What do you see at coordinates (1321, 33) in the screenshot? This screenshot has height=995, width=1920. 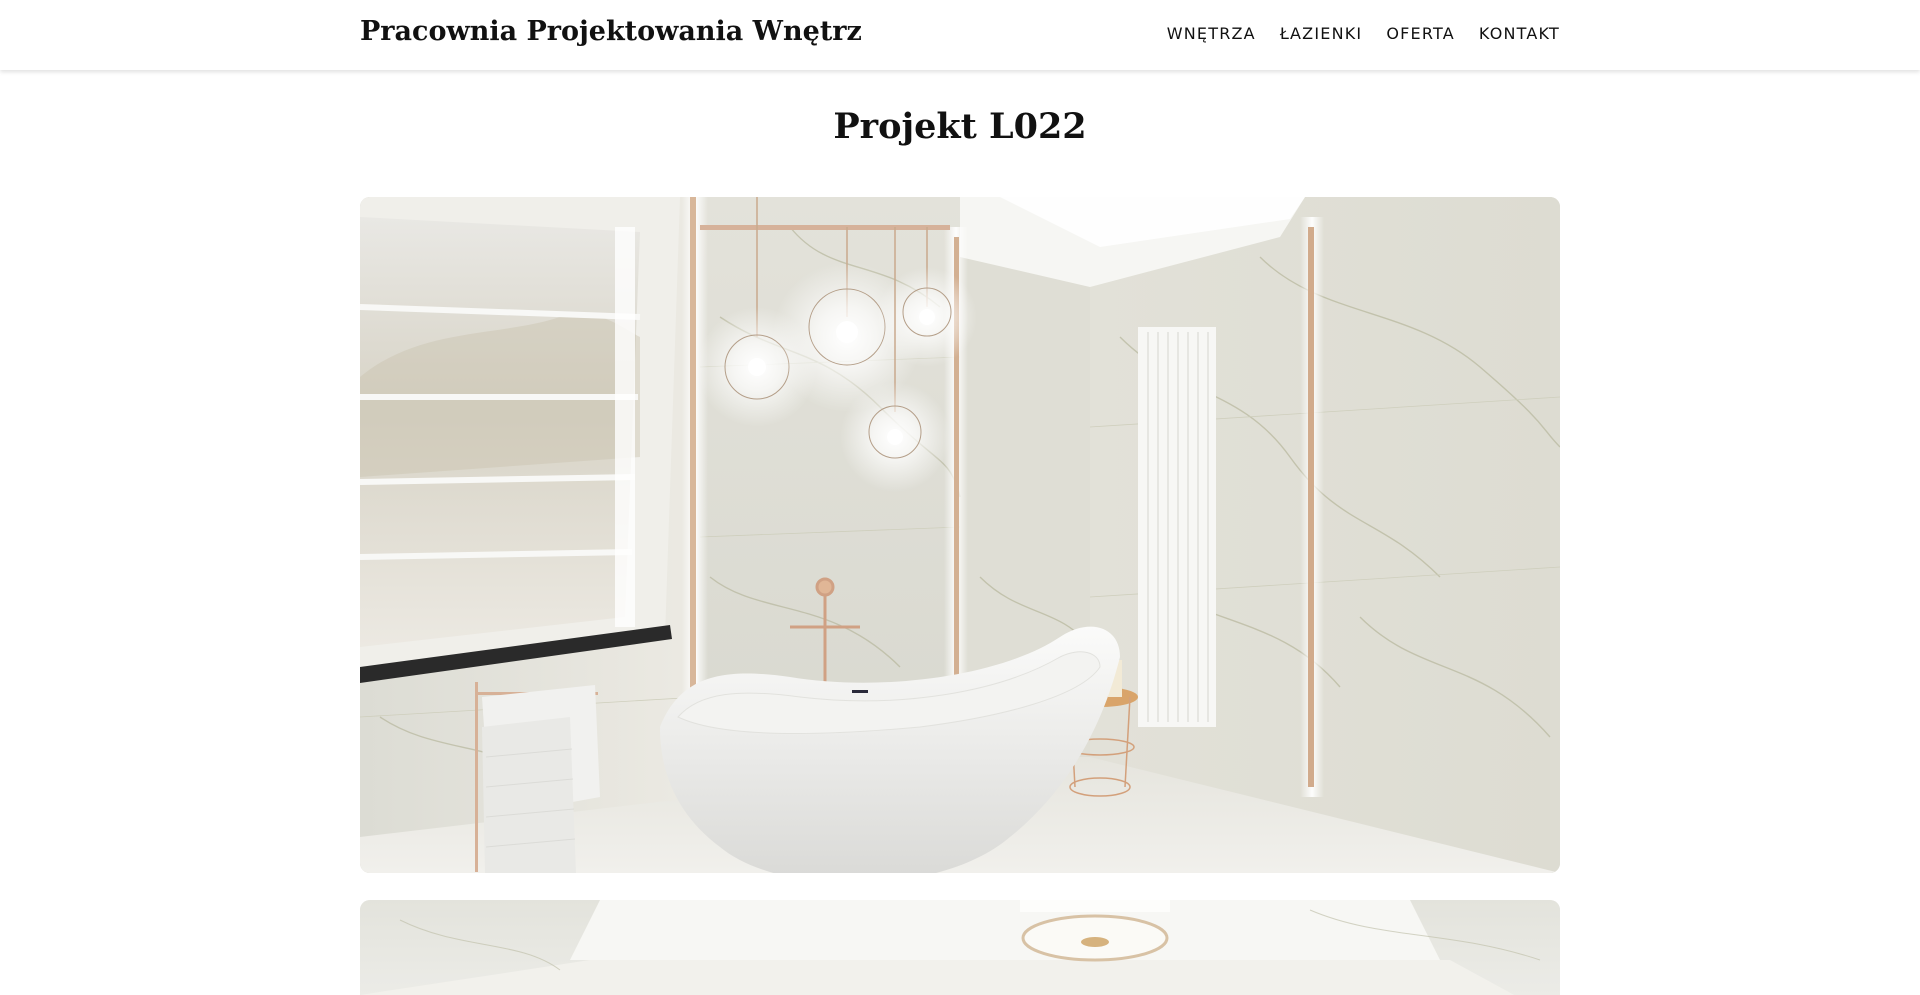 I see `nav-link-lazienki: ŁAZIENKI` at bounding box center [1321, 33].